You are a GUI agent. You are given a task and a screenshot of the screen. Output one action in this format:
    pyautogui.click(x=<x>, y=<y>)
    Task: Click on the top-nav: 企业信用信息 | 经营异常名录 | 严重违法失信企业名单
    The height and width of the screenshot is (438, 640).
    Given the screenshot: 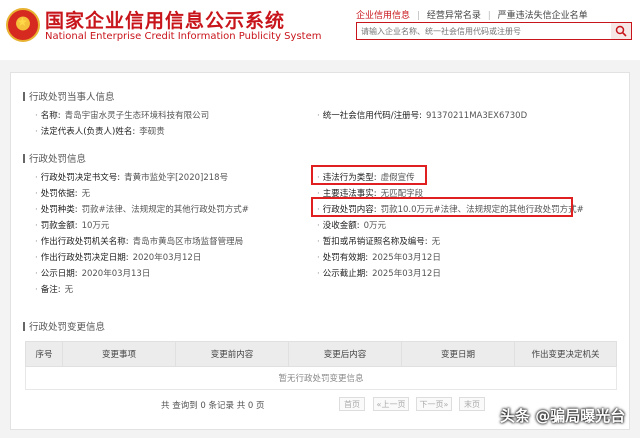 What is the action you would take?
    pyautogui.click(x=474, y=14)
    